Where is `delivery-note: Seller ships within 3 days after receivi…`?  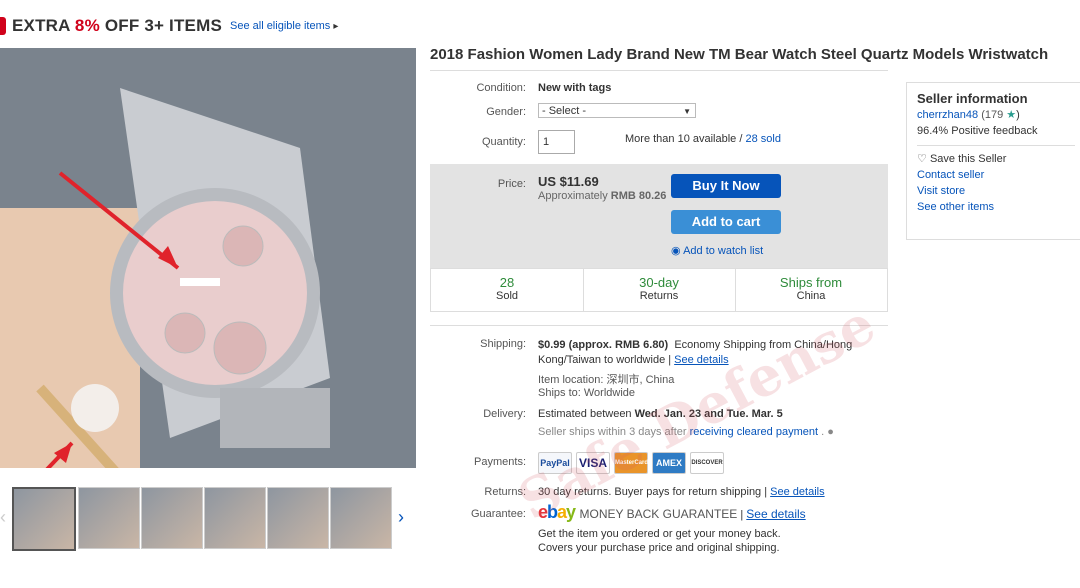 delivery-note: Seller ships within 3 days after receivi… is located at coordinates (686, 432).